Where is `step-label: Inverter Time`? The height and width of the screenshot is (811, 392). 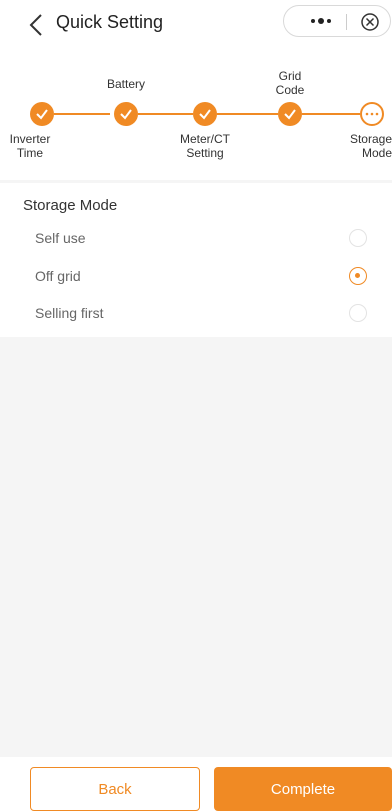
step-label: Inverter Time is located at coordinates (30, 146).